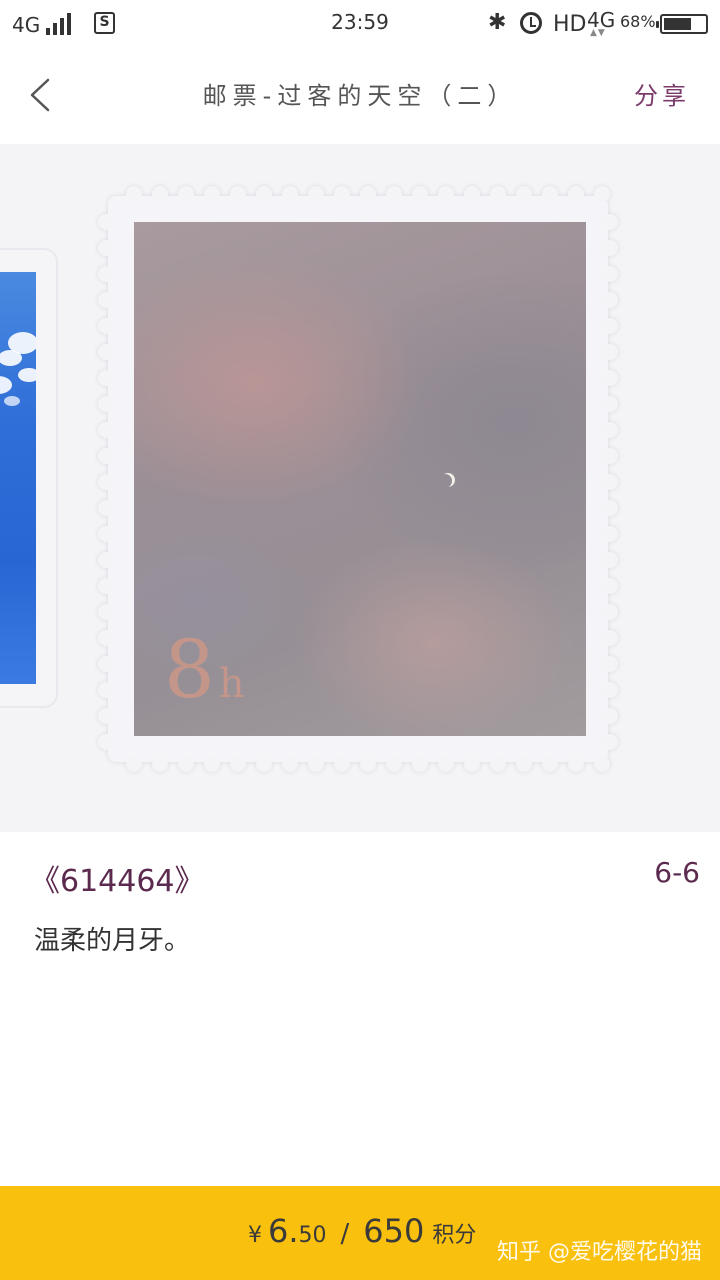 The width and height of the screenshot is (720, 1280). I want to click on stamp-denomination-number: 8, so click(189, 669).